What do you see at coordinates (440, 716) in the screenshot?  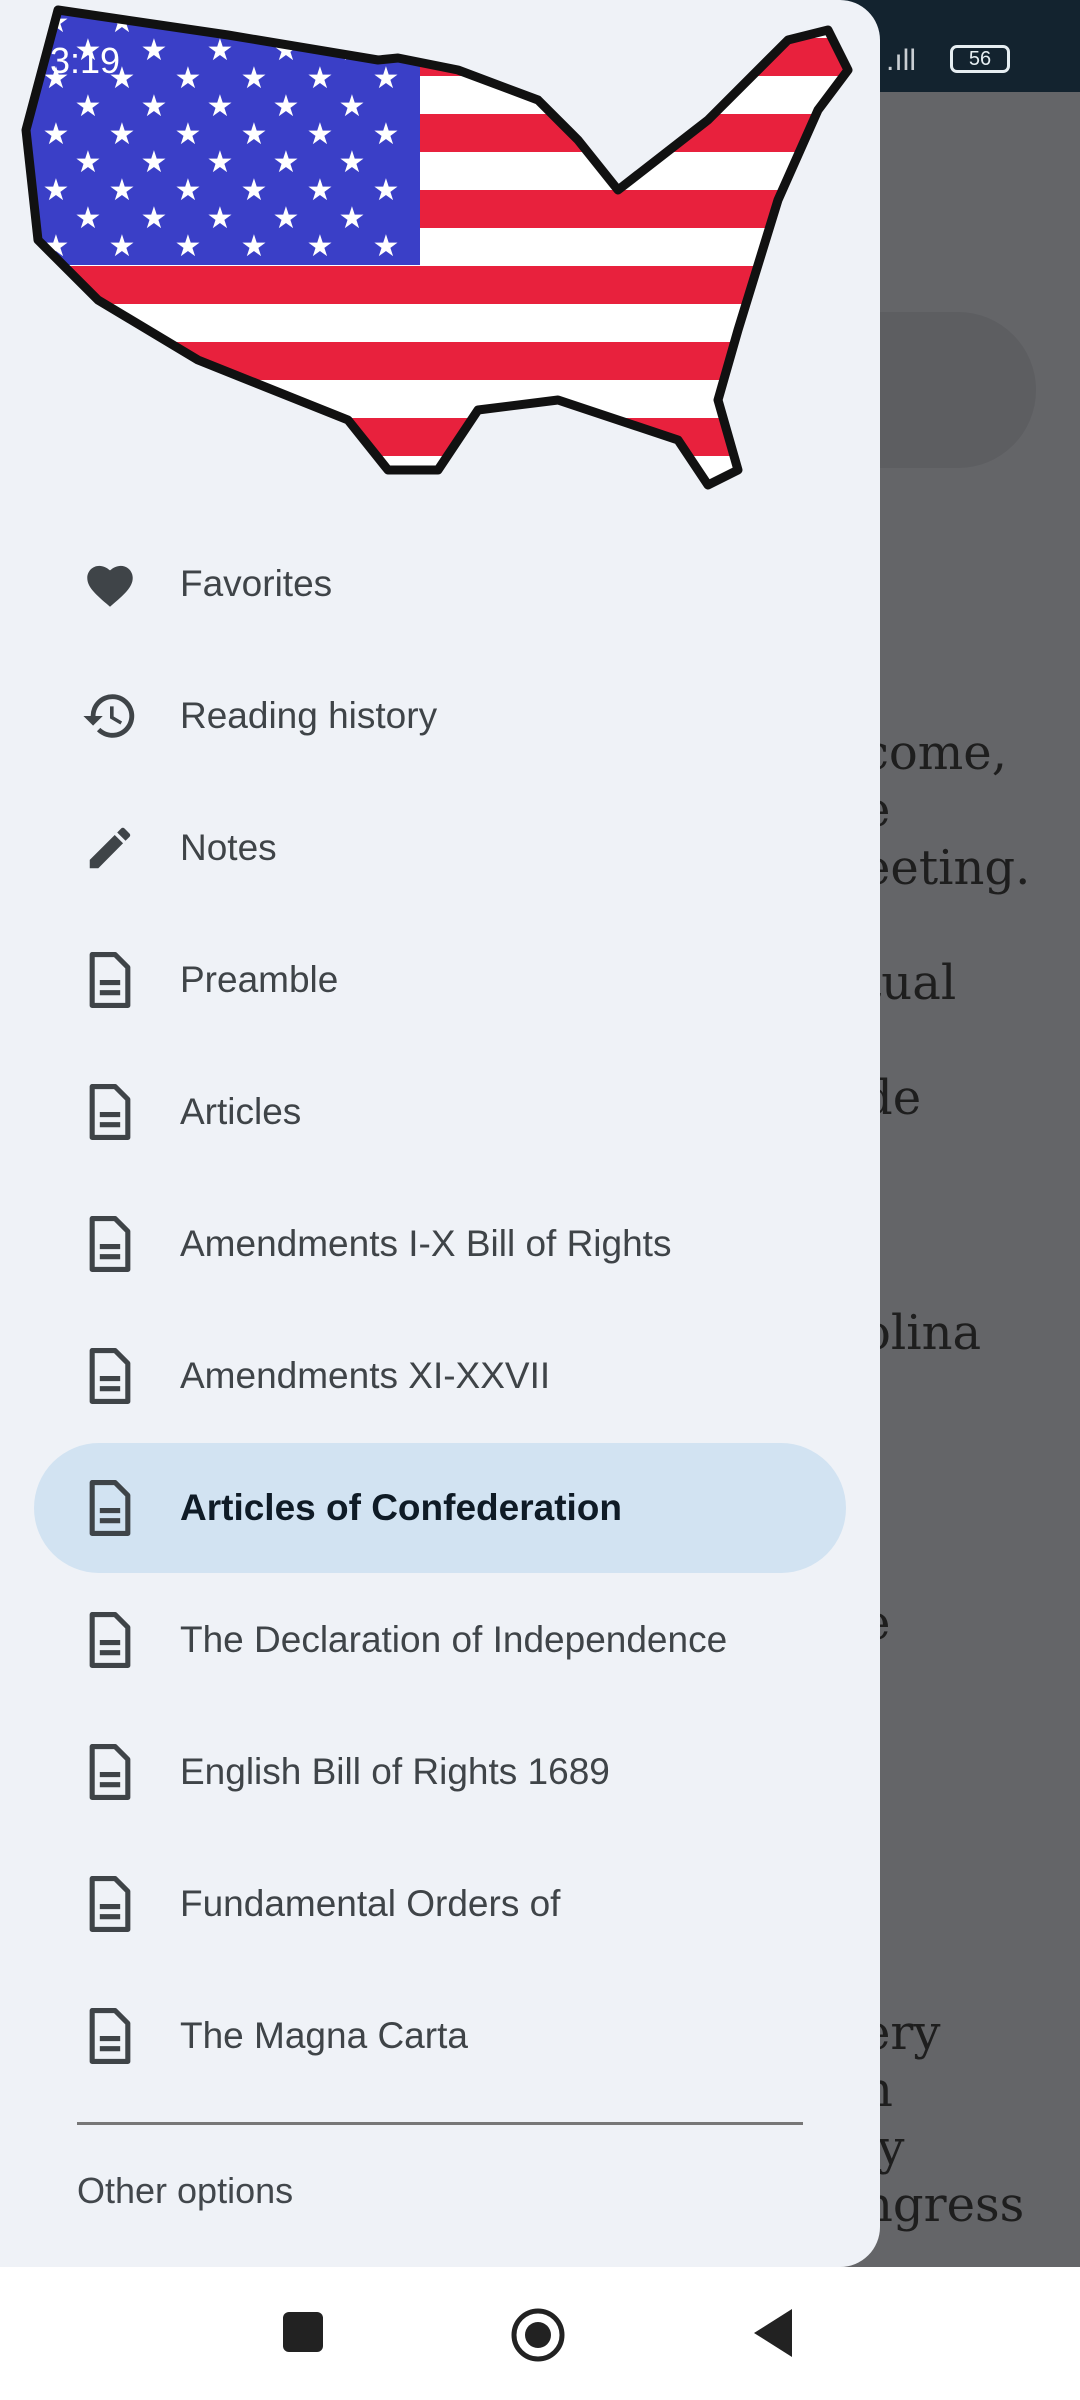 I see `drawer-item: Reading history` at bounding box center [440, 716].